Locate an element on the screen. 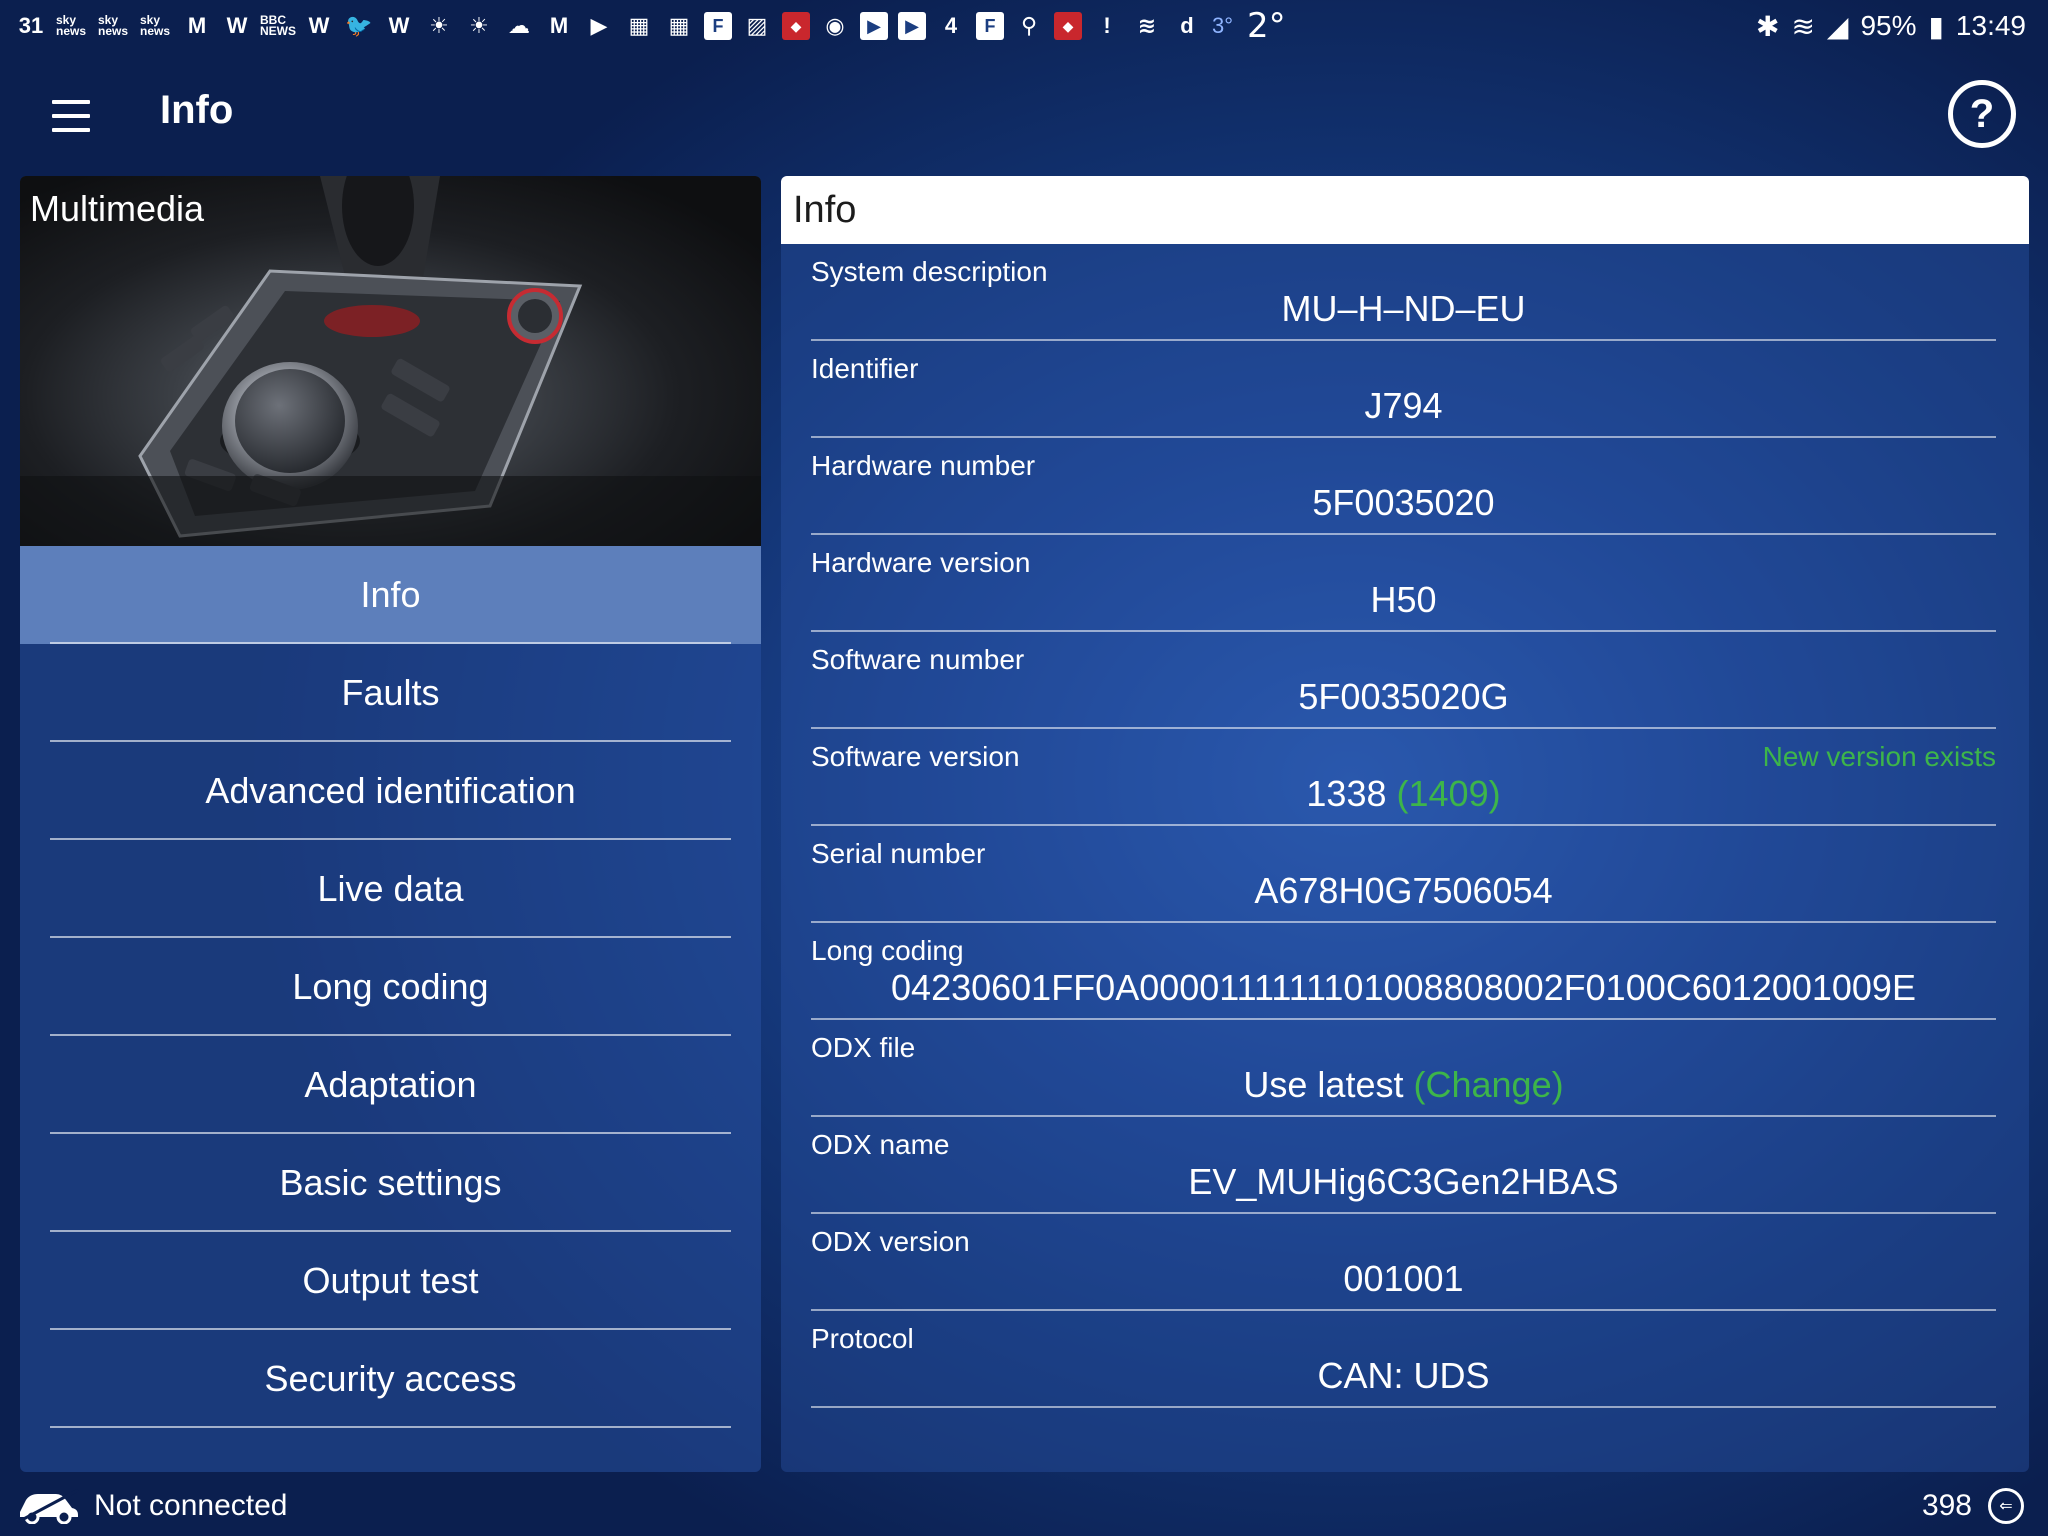  channel4-icon: 4 is located at coordinates (951, 25).